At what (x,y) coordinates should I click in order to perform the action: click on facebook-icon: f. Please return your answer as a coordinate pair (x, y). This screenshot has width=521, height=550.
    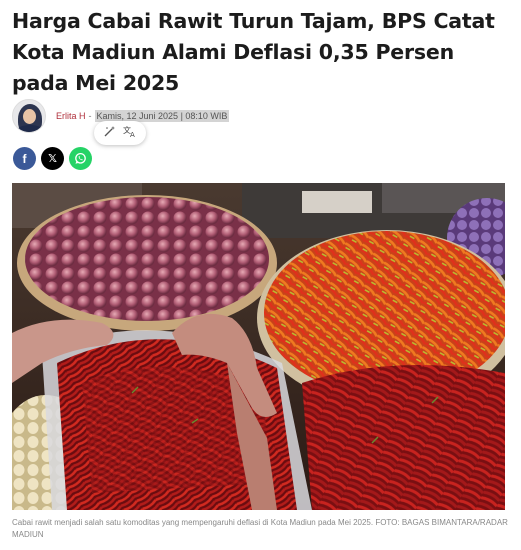
    Looking at the image, I should click on (24, 158).